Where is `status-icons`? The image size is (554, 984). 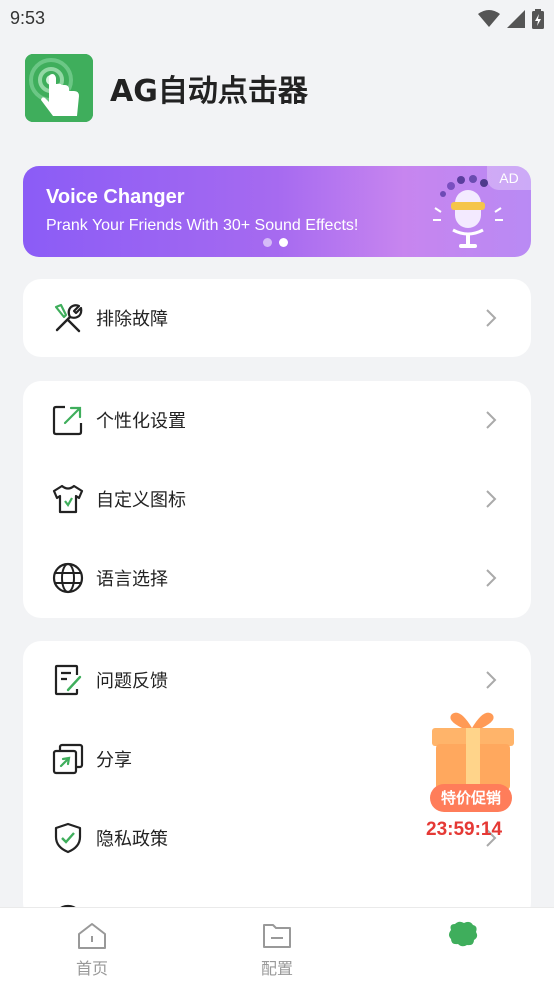
status-icons is located at coordinates (511, 19).